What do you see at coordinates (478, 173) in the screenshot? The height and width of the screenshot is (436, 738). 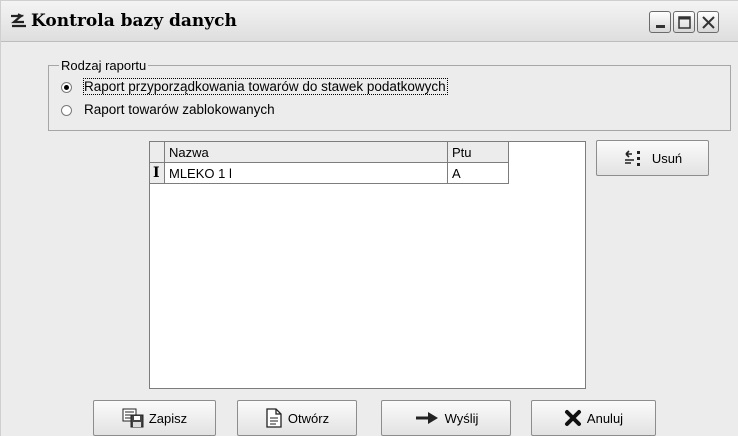 I see `cell-ptu: A` at bounding box center [478, 173].